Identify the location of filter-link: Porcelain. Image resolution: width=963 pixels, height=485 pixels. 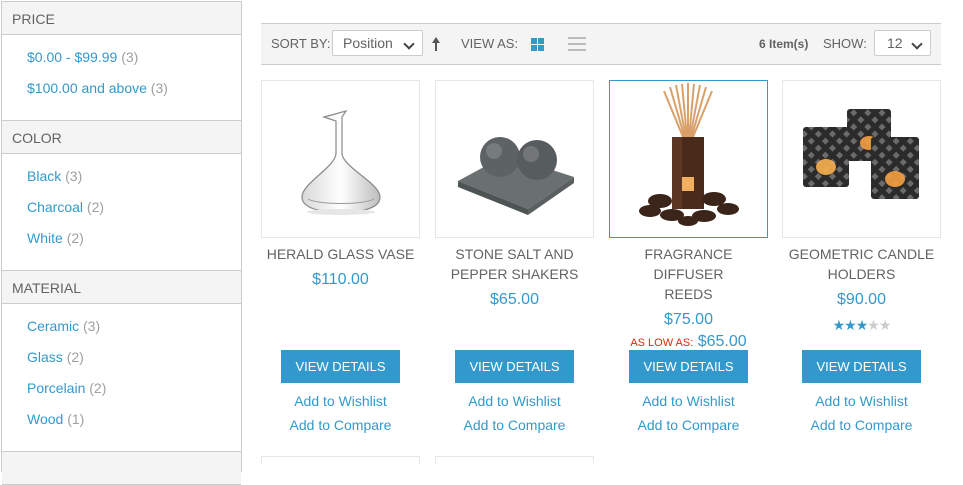
(56, 388).